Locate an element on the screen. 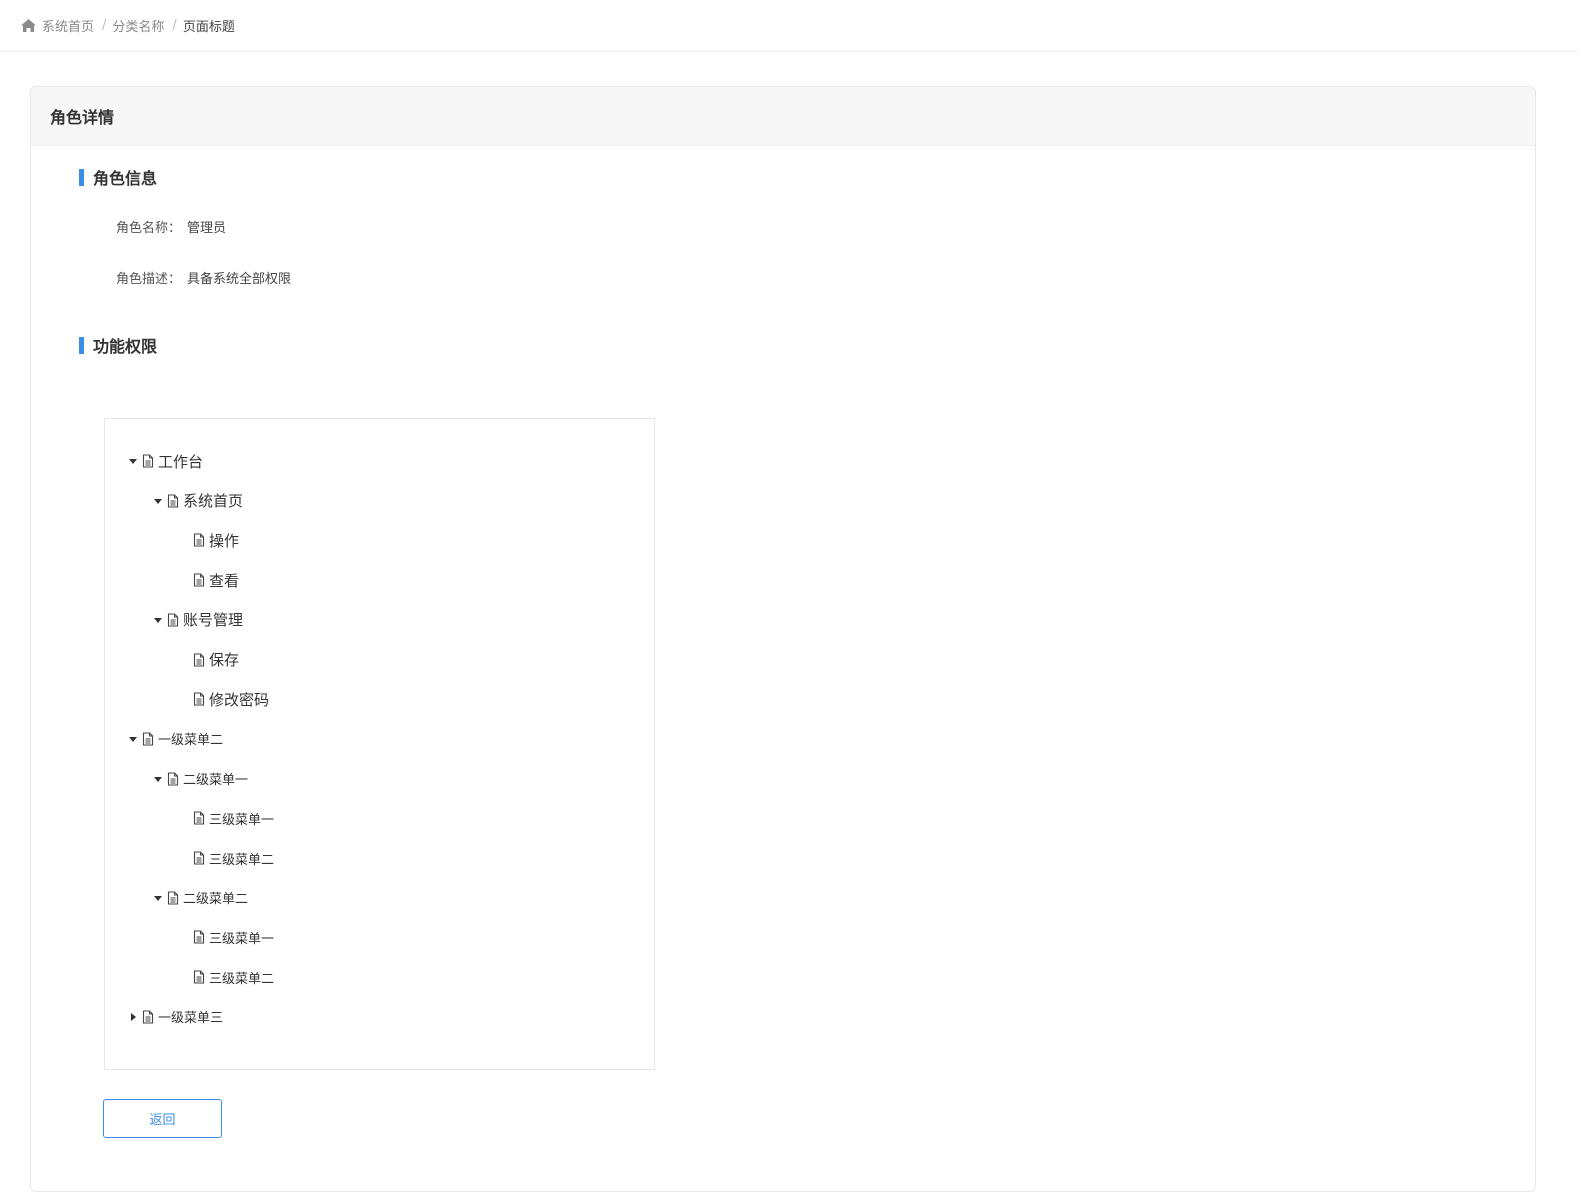  tree-node-label: 一级菜单三 is located at coordinates (191, 1019).